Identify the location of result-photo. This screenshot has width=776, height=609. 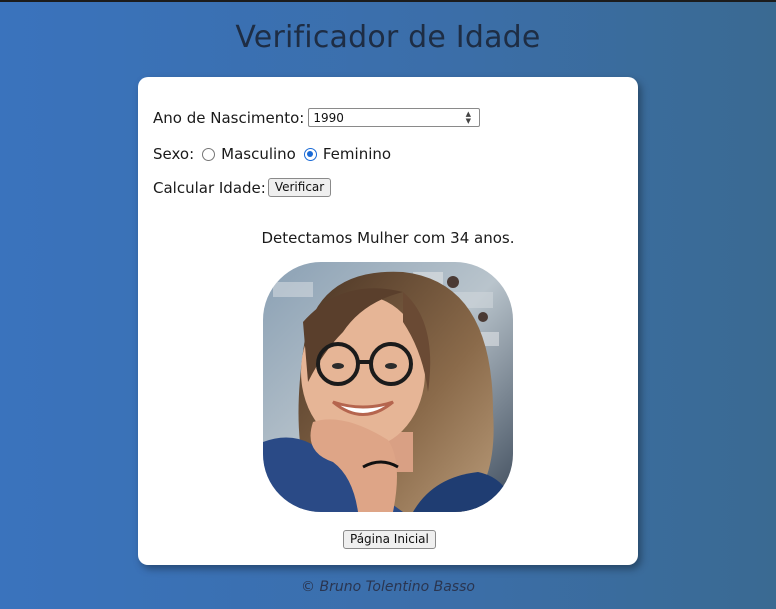
(388, 387).